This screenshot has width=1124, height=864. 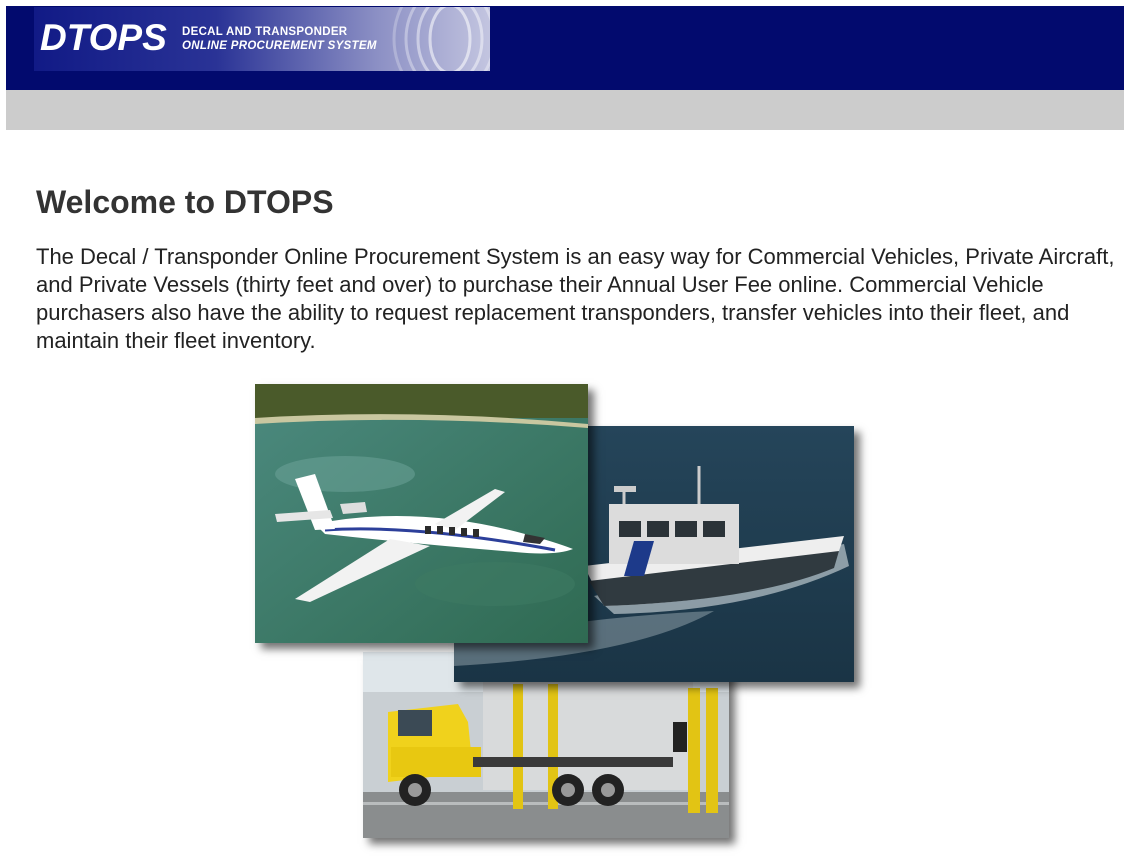 What do you see at coordinates (185, 202) in the screenshot?
I see `page-title: Welcome to DTOPS` at bounding box center [185, 202].